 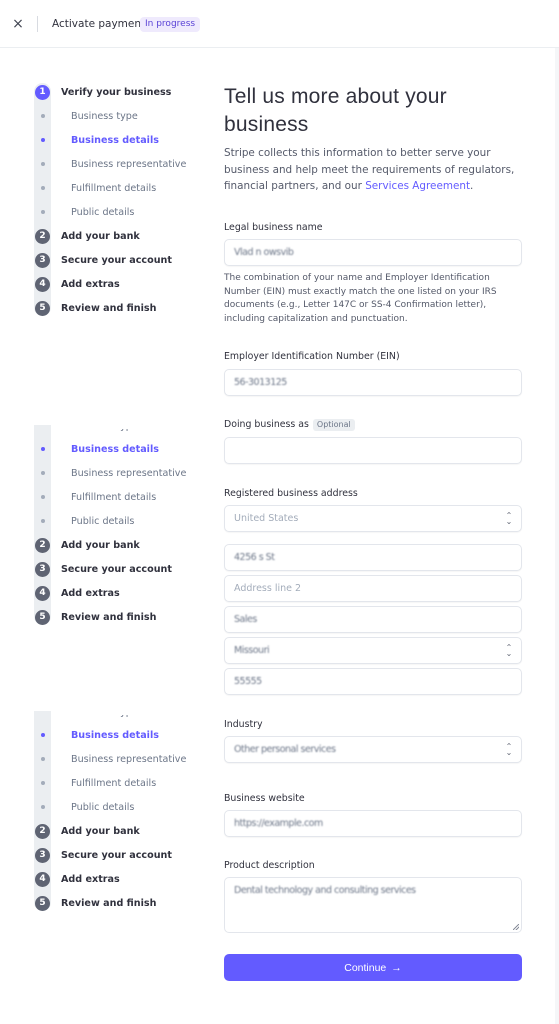 I want to click on address-line2-input: Address line 2, so click(x=373, y=588).